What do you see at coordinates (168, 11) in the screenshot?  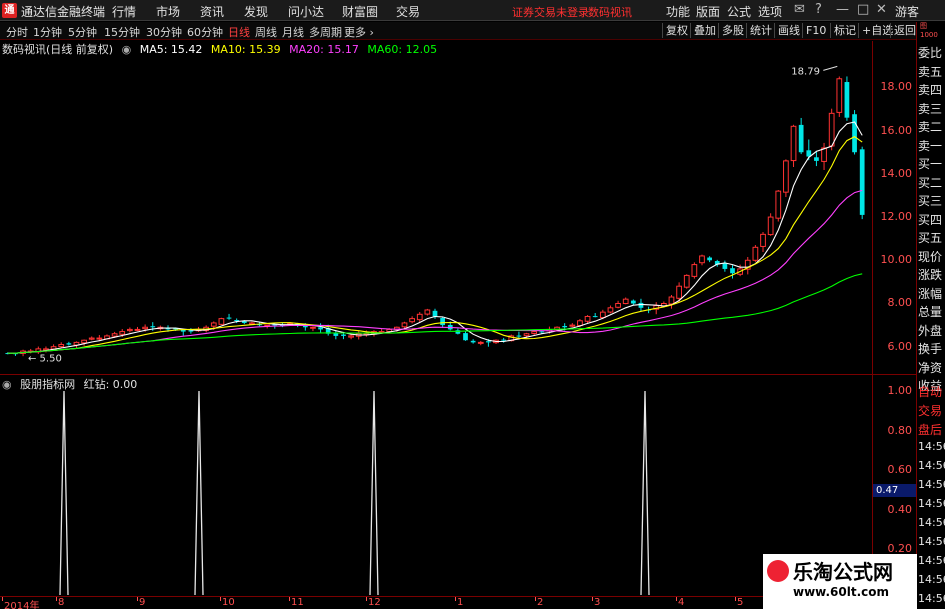 I see `menu-market: 市场` at bounding box center [168, 11].